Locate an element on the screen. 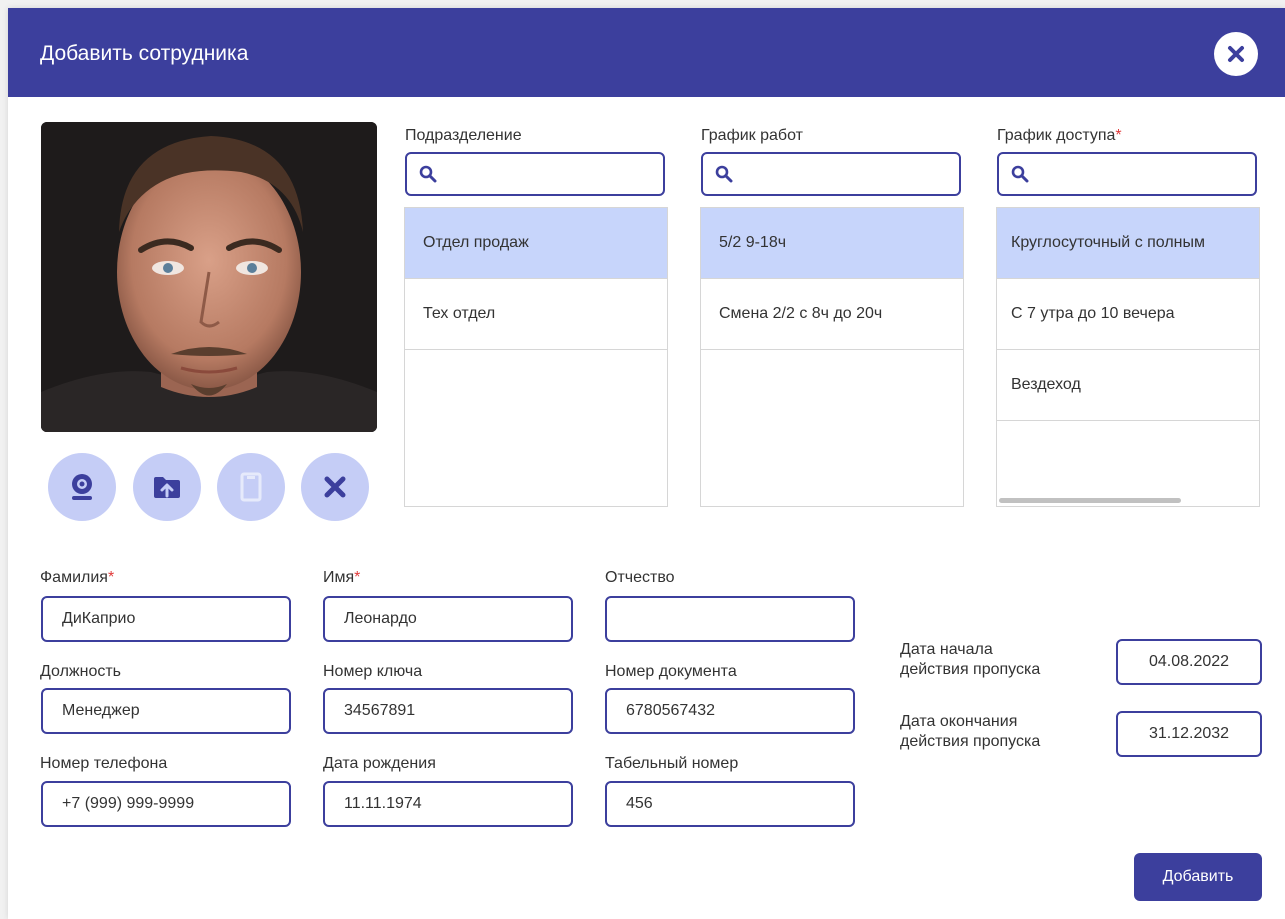  department-search is located at coordinates (535, 174).